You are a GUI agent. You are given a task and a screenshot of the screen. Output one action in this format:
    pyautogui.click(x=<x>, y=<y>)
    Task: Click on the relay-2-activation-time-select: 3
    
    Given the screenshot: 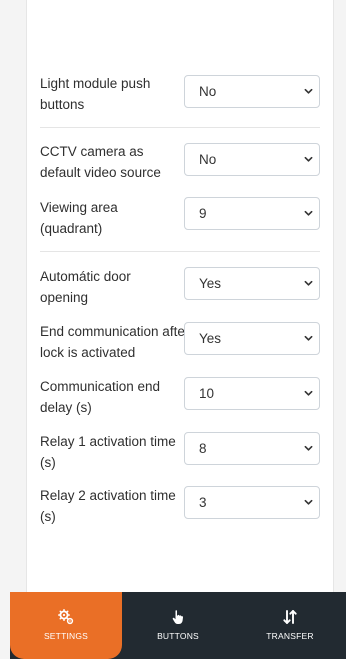 What is the action you would take?
    pyautogui.click(x=252, y=502)
    